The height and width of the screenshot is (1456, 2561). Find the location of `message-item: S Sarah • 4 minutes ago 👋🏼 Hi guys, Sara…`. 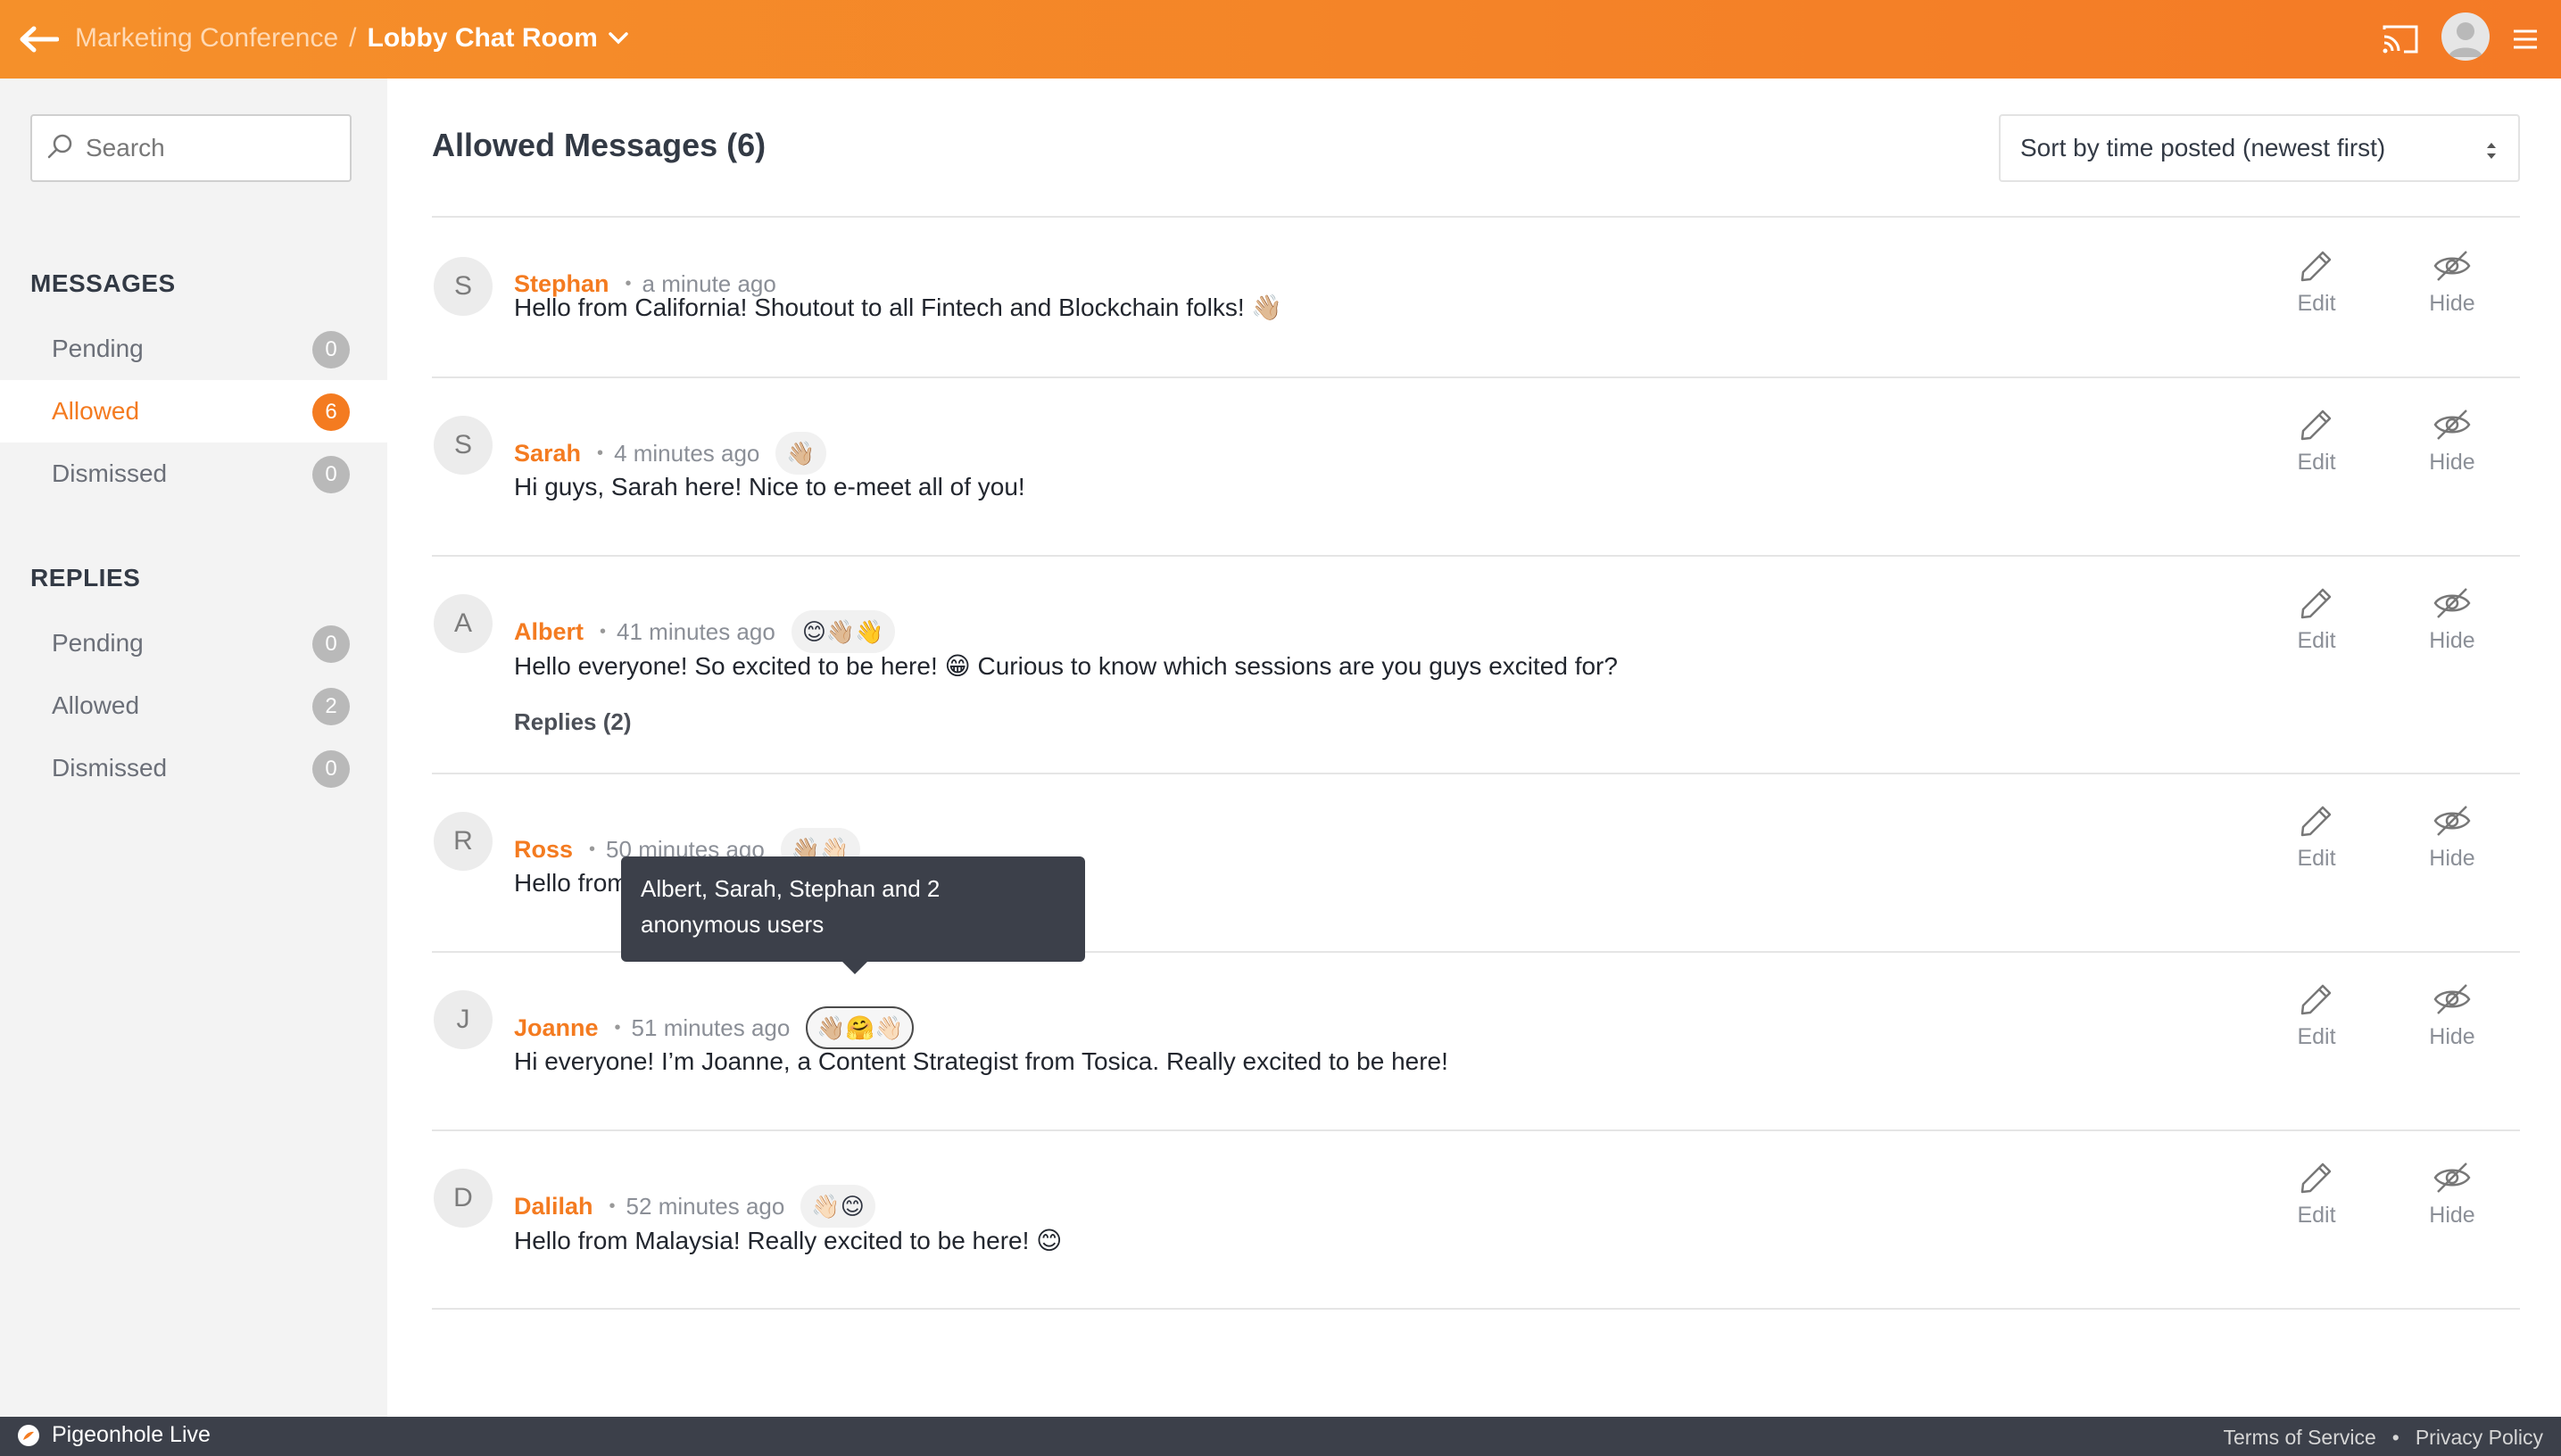

message-item: S Sarah • 4 minutes ago 👋🏼 Hi guys, Sara… is located at coordinates (1476, 467).